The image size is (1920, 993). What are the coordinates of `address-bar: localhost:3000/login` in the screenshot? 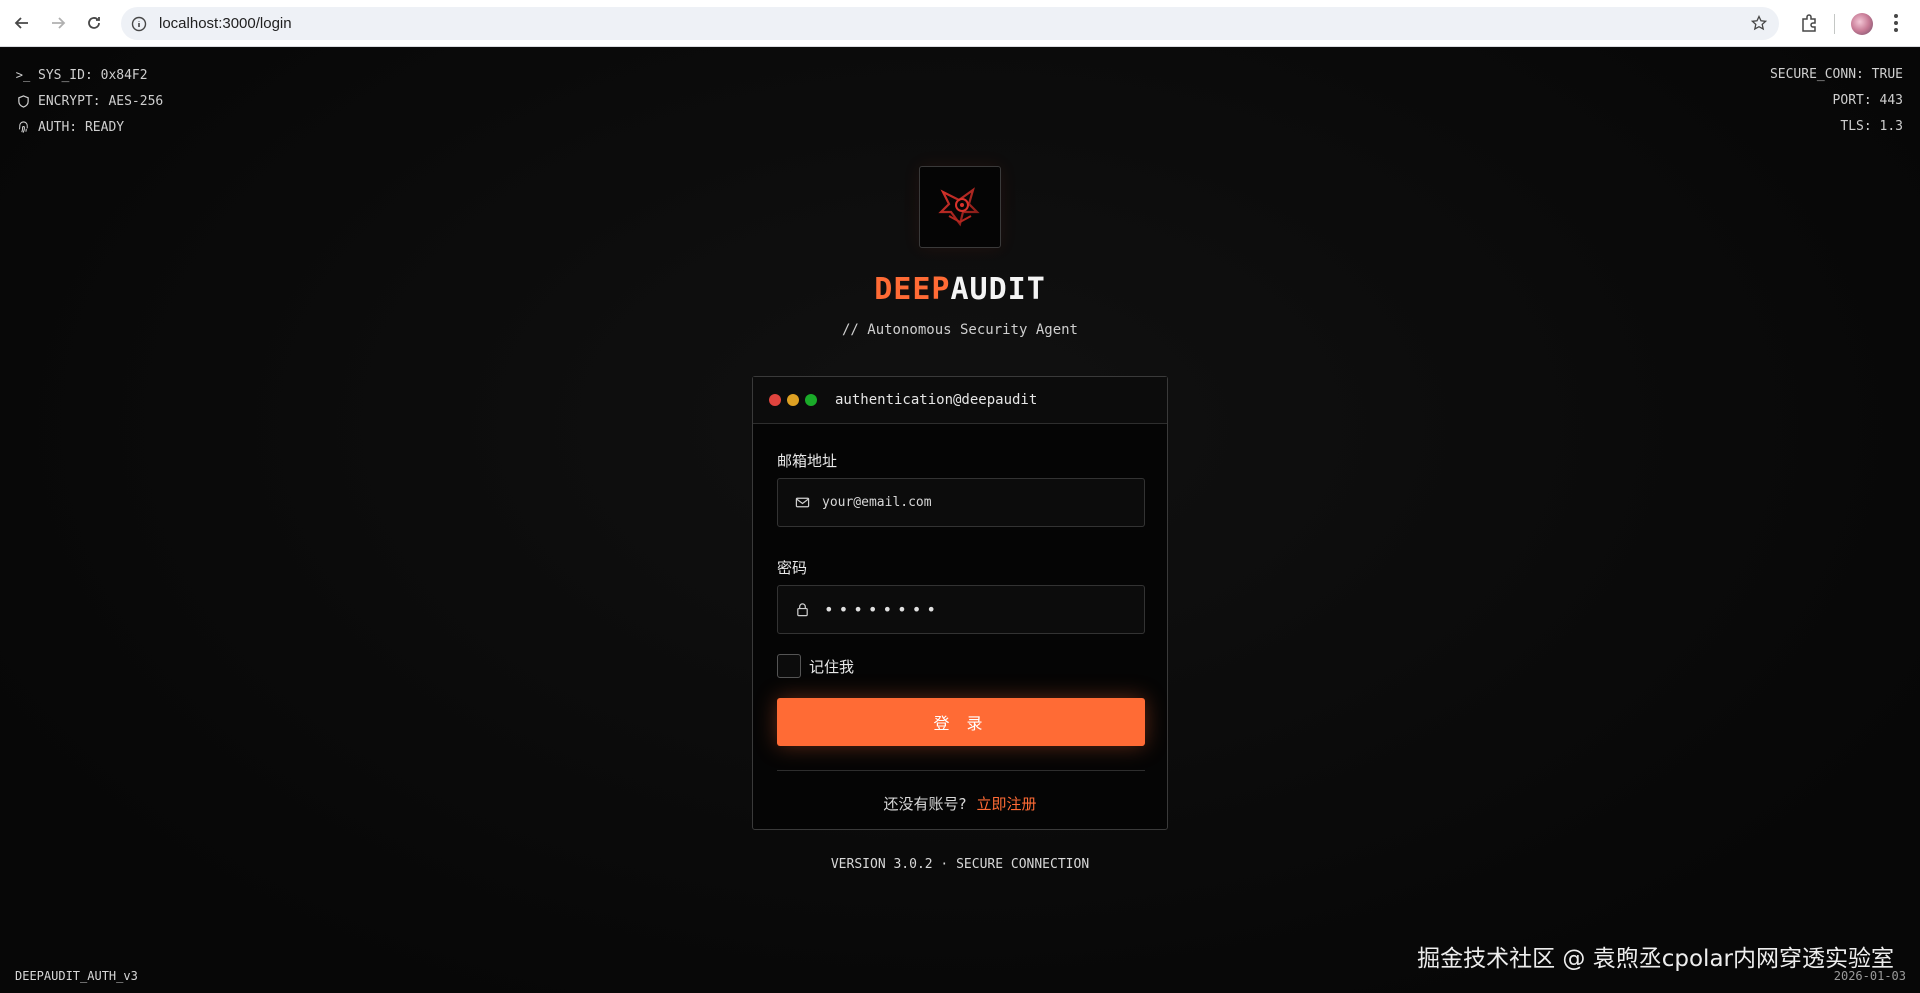 It's located at (950, 23).